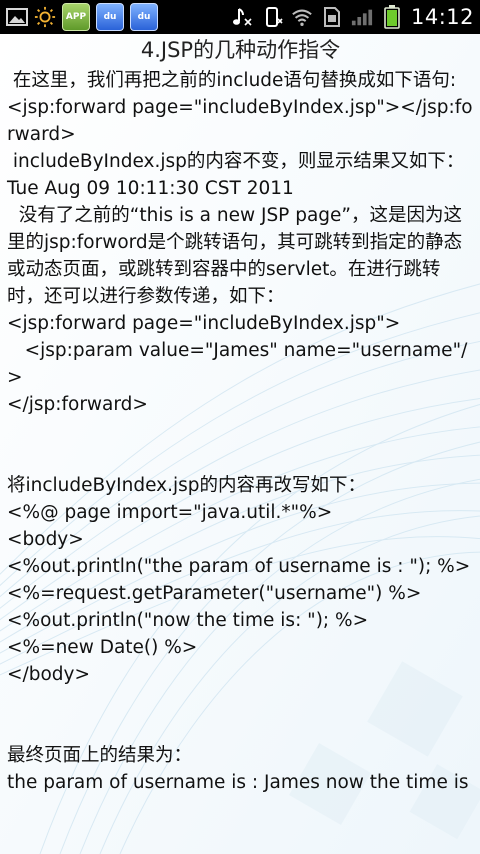 Image resolution: width=480 pixels, height=854 pixels. What do you see at coordinates (332, 17) in the screenshot?
I see `sim-icon` at bounding box center [332, 17].